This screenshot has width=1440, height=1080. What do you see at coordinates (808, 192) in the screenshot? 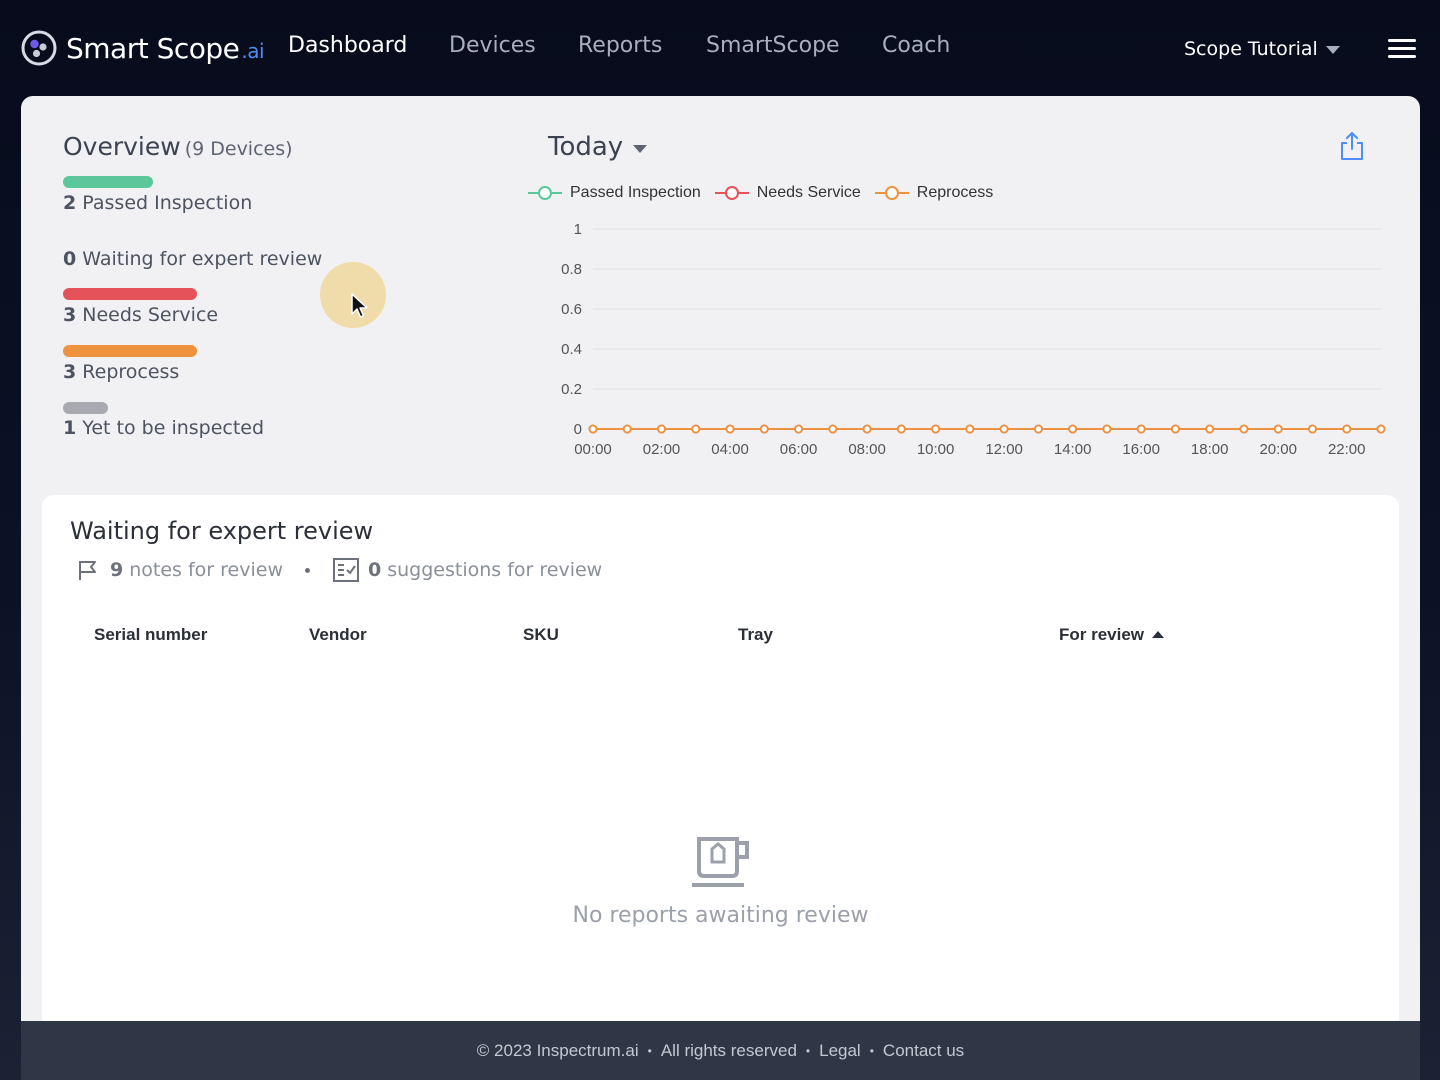
I see `legend-label: Needs Service` at bounding box center [808, 192].